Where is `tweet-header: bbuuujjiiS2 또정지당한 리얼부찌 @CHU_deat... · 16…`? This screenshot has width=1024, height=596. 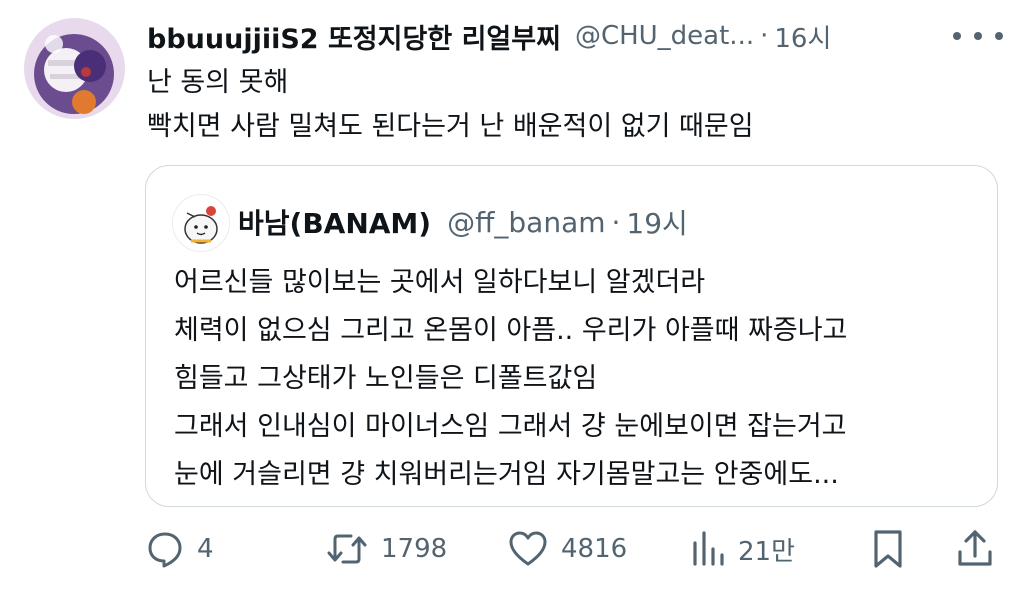
tweet-header: bbuuujjiiS2 또정지당한 리얼부찌 @CHU_deat... · 16… is located at coordinates (577, 36).